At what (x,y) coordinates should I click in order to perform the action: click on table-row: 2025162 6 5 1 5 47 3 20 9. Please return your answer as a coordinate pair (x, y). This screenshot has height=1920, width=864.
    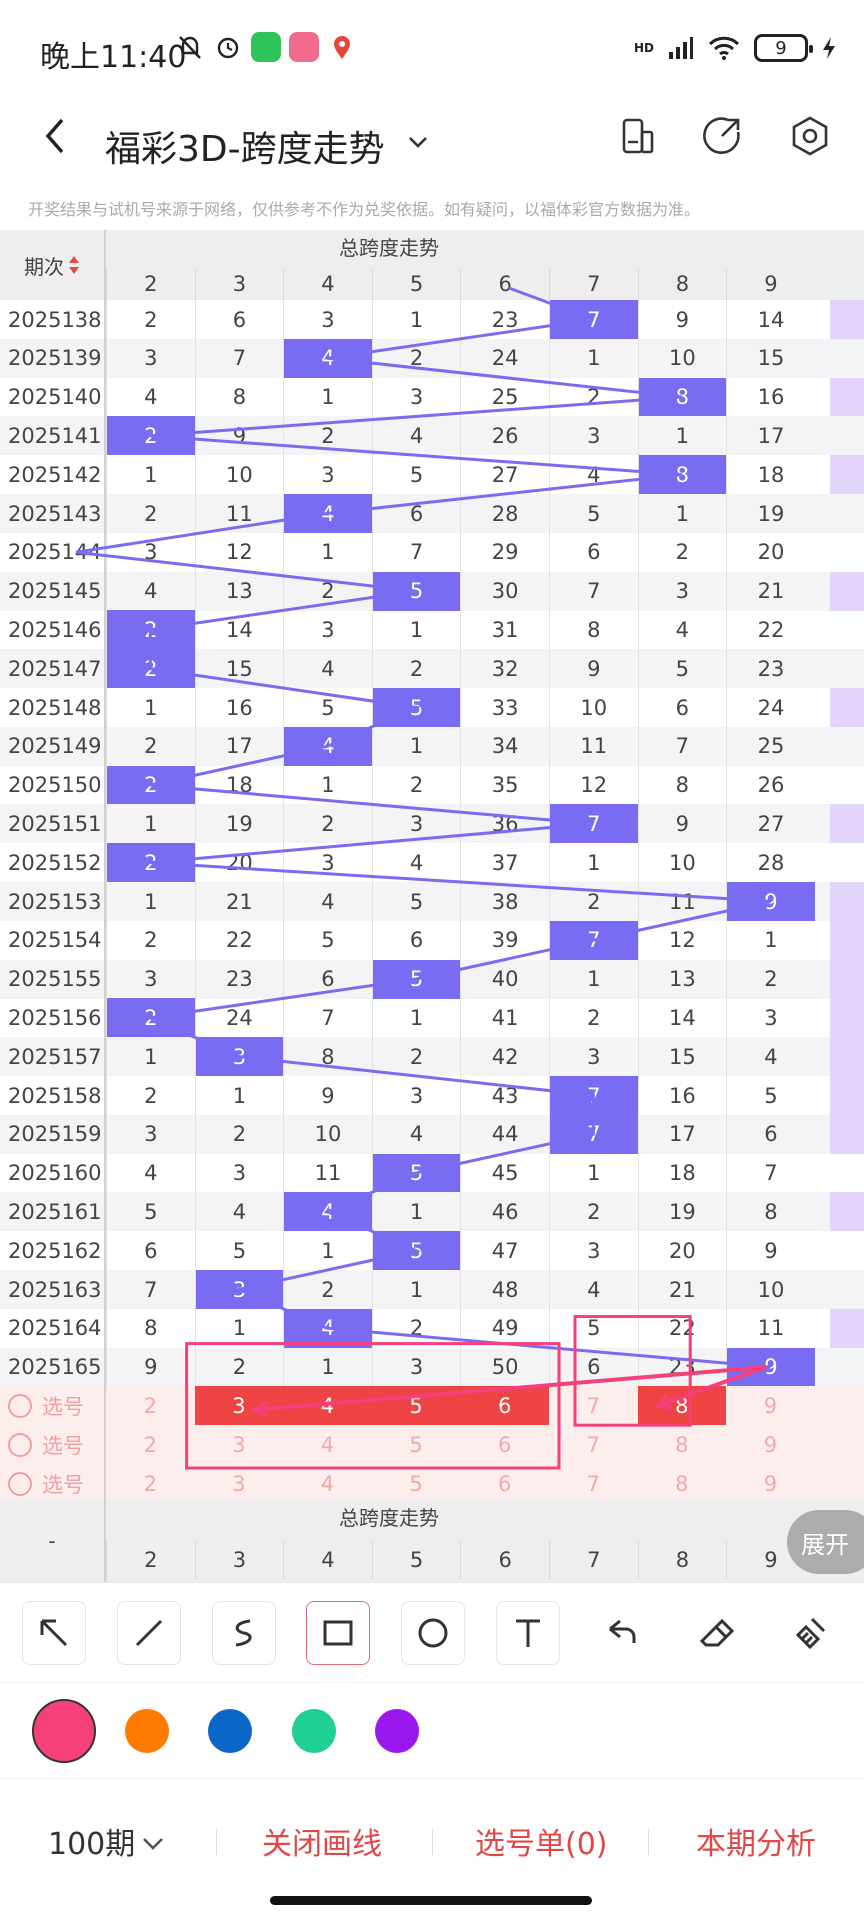
    Looking at the image, I should click on (432, 1251).